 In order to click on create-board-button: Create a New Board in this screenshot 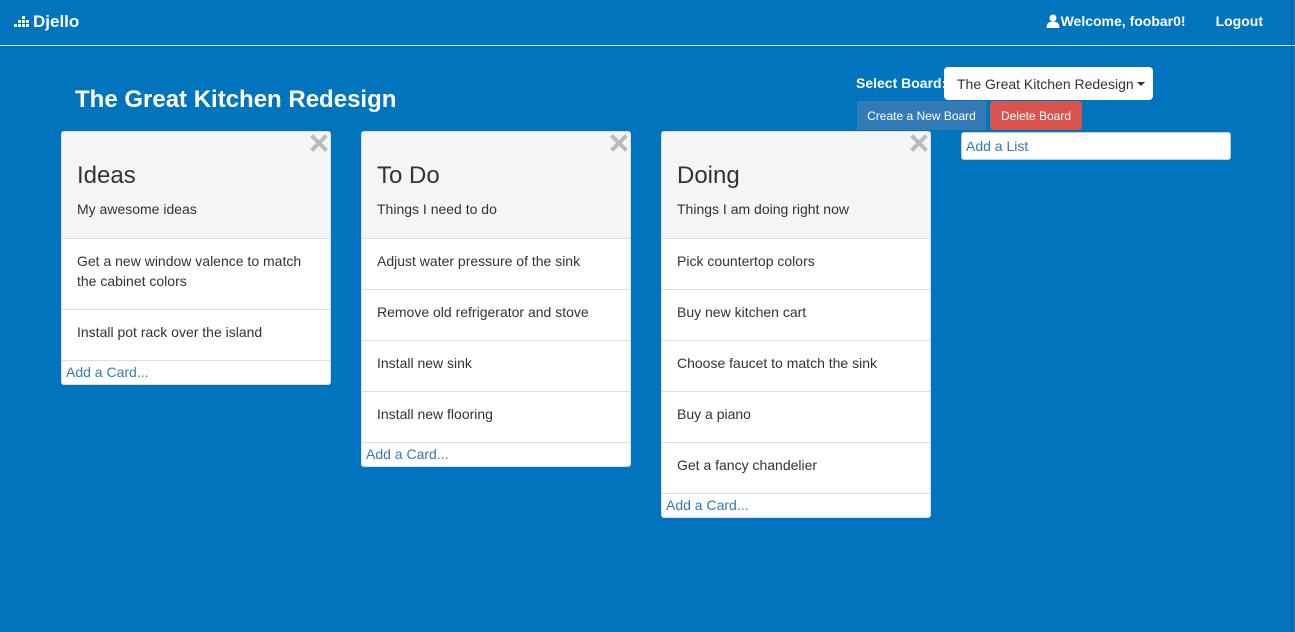, I will do `click(921, 115)`.